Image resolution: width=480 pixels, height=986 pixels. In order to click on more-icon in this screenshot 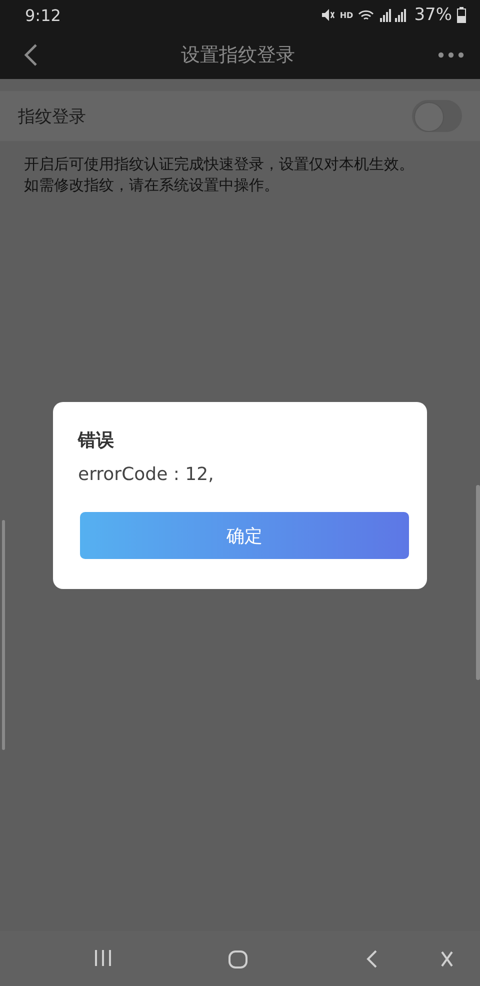, I will do `click(451, 55)`.